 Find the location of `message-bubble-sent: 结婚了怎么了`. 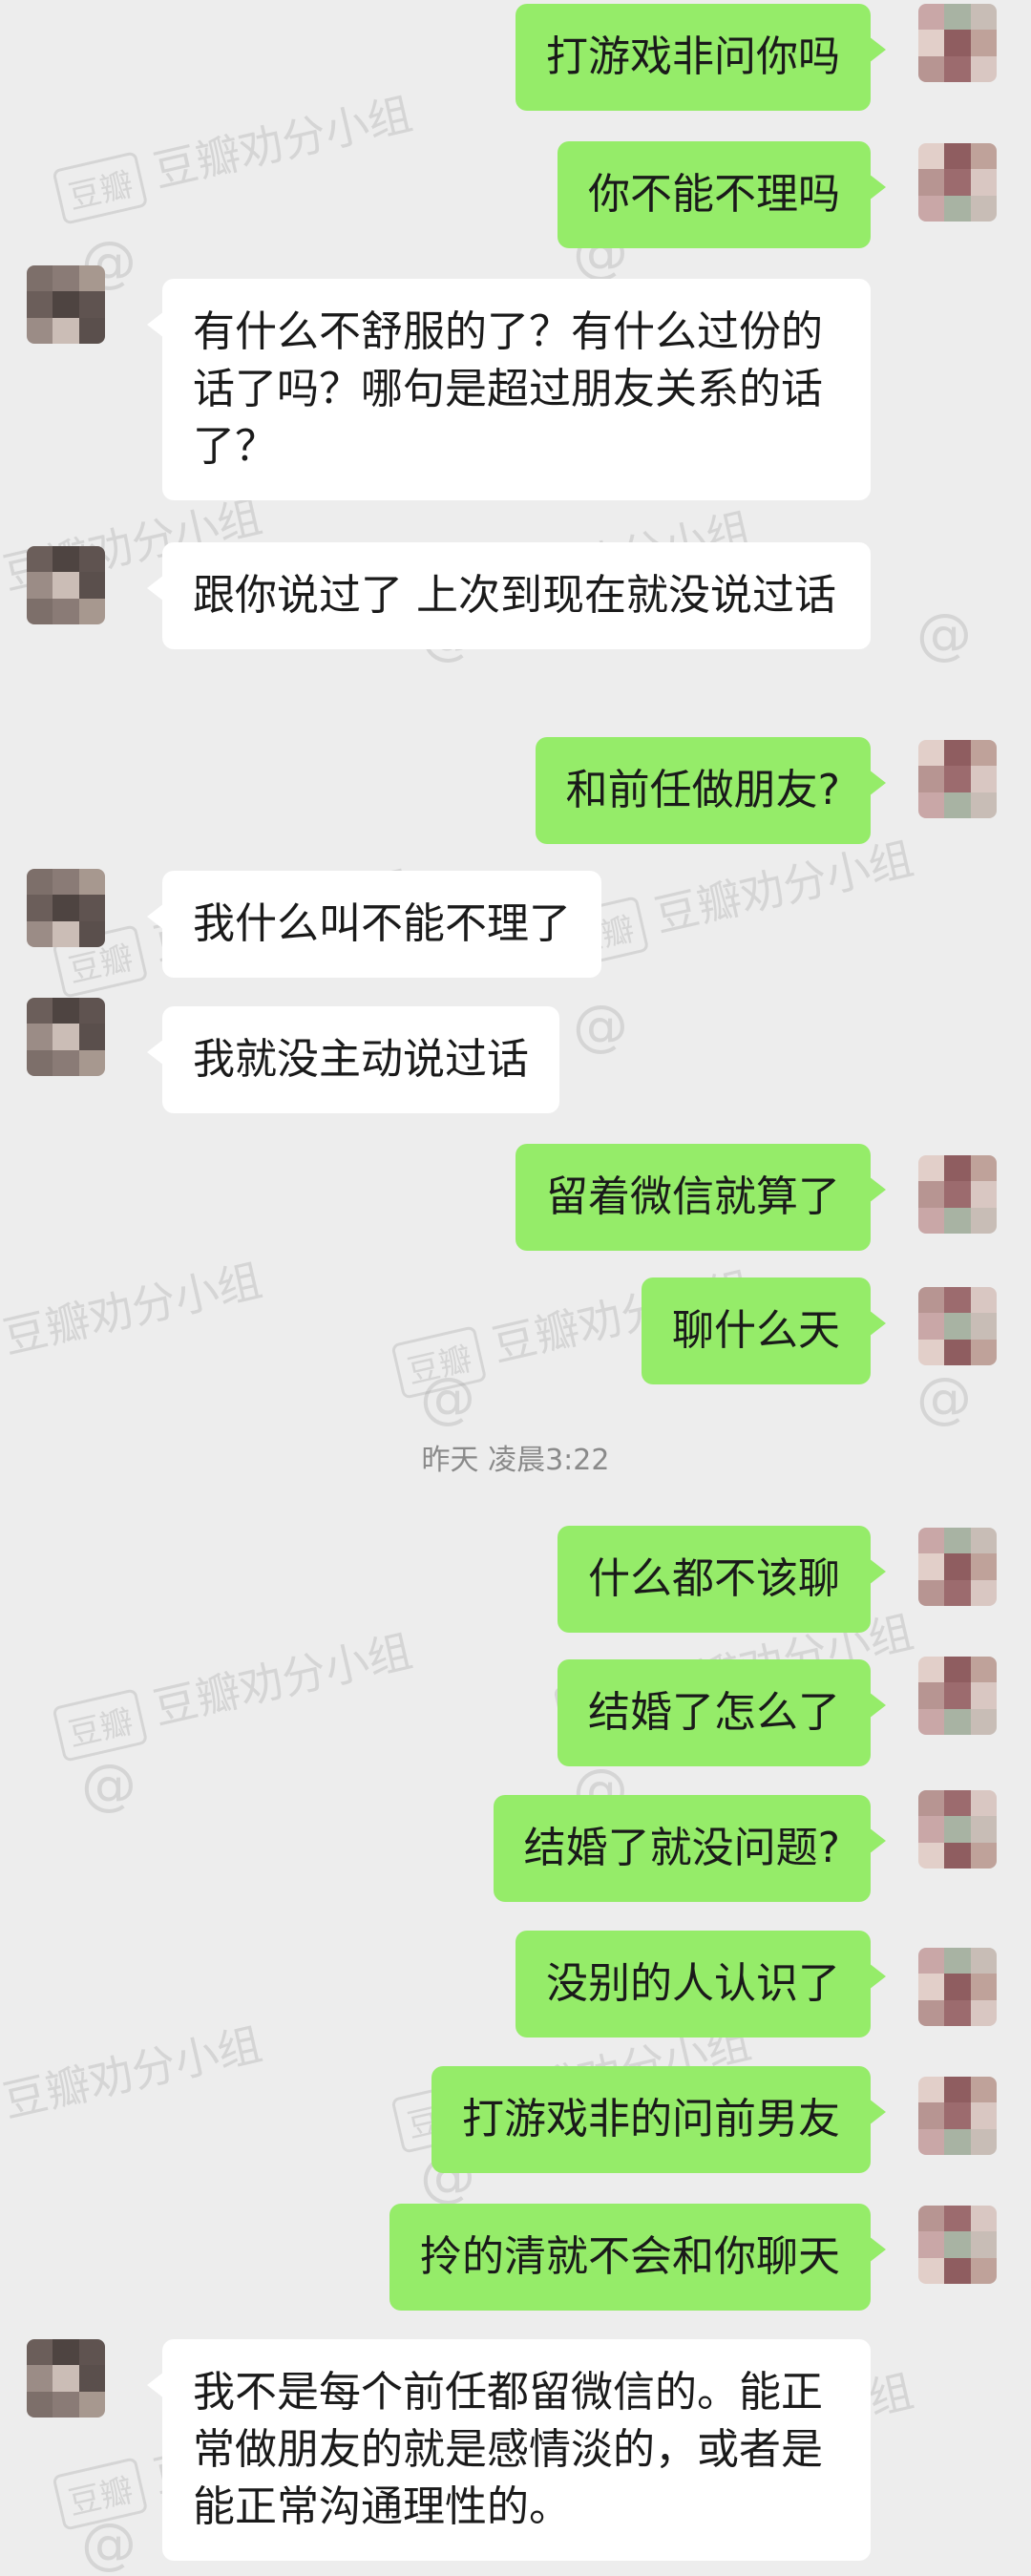

message-bubble-sent: 结婚了怎么了 is located at coordinates (722, 1712).